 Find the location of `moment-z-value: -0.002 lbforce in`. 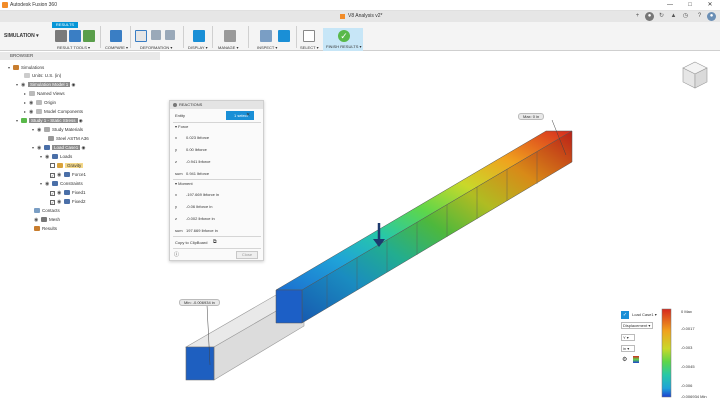

moment-z-value: -0.002 lbforce in is located at coordinates (200, 218).